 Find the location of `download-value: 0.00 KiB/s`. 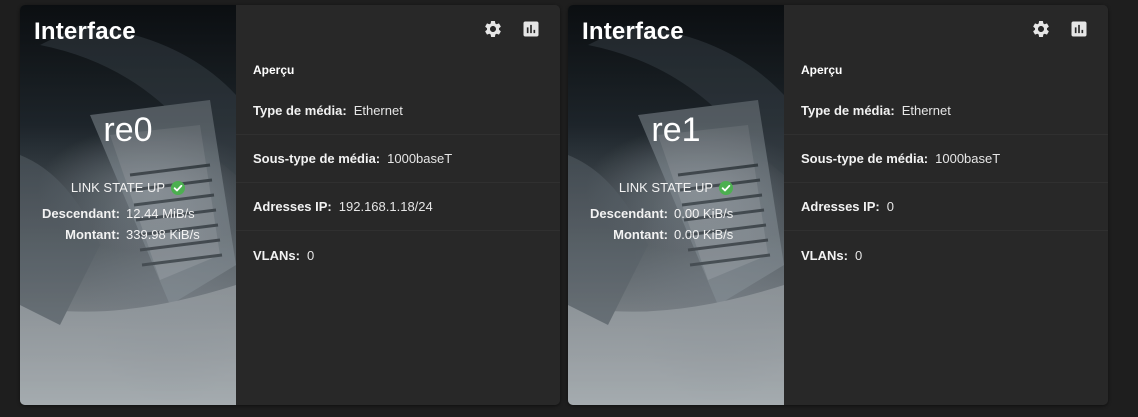

download-value: 0.00 KiB/s is located at coordinates (704, 213).